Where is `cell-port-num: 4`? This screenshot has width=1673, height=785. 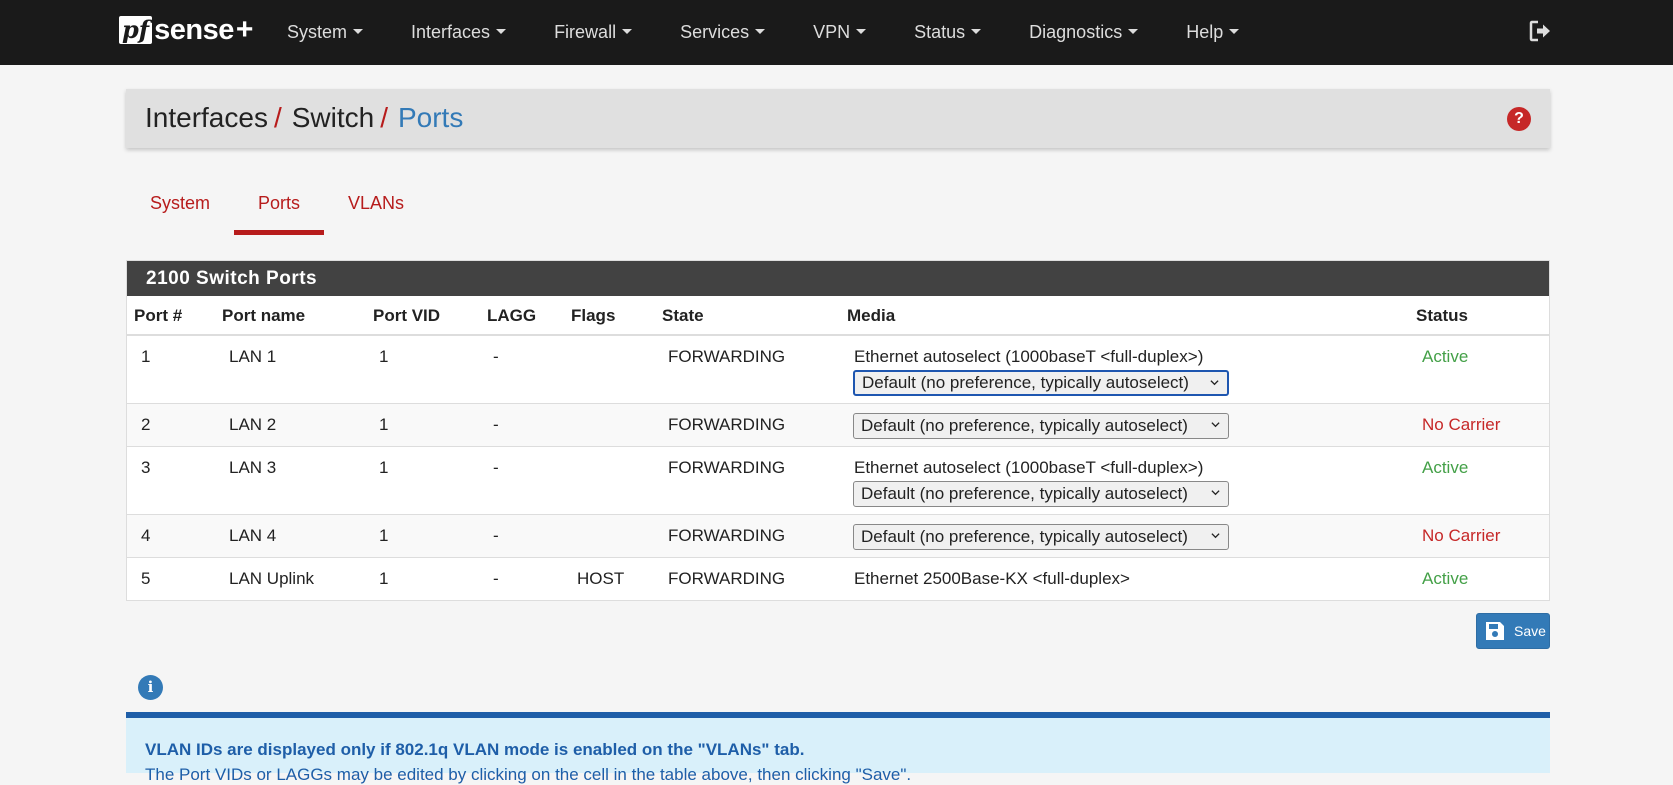 cell-port-num: 4 is located at coordinates (146, 535).